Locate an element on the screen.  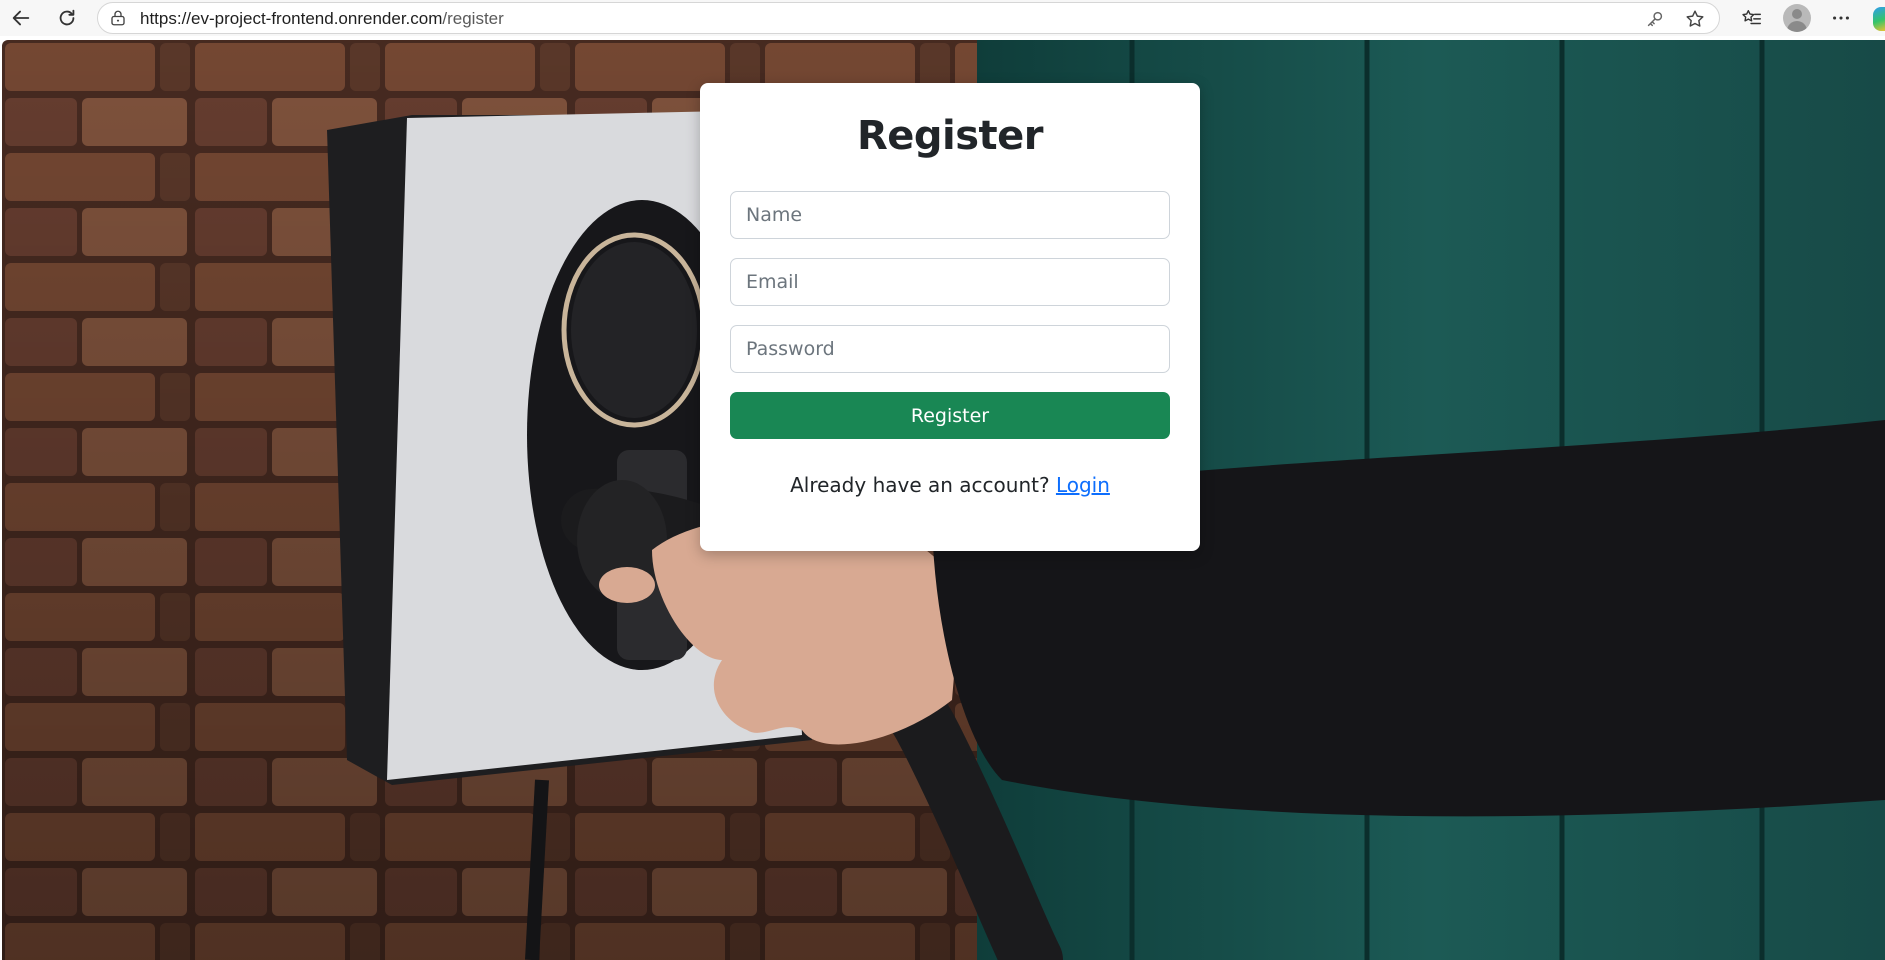
url-path: /register is located at coordinates (473, 18).